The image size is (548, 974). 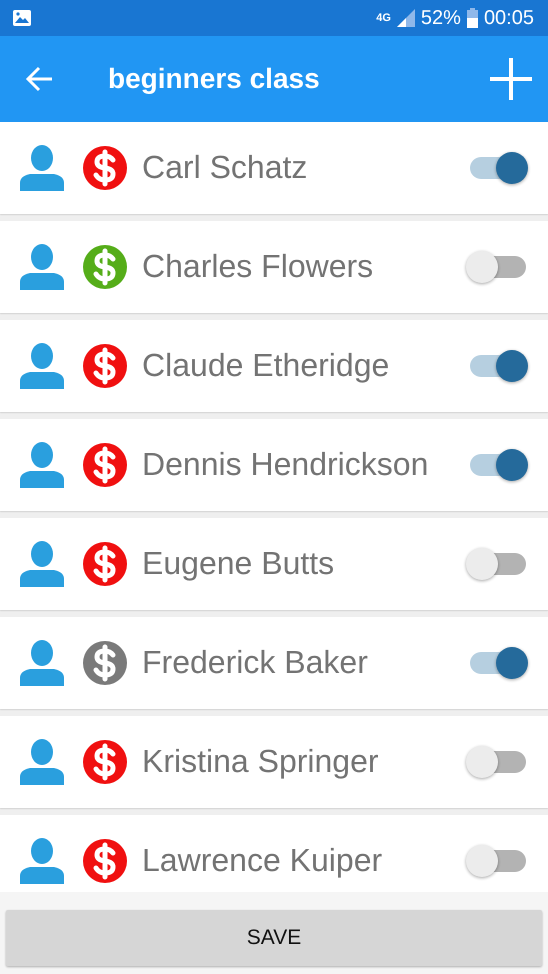 I want to click on battery-icon, so click(x=472, y=18).